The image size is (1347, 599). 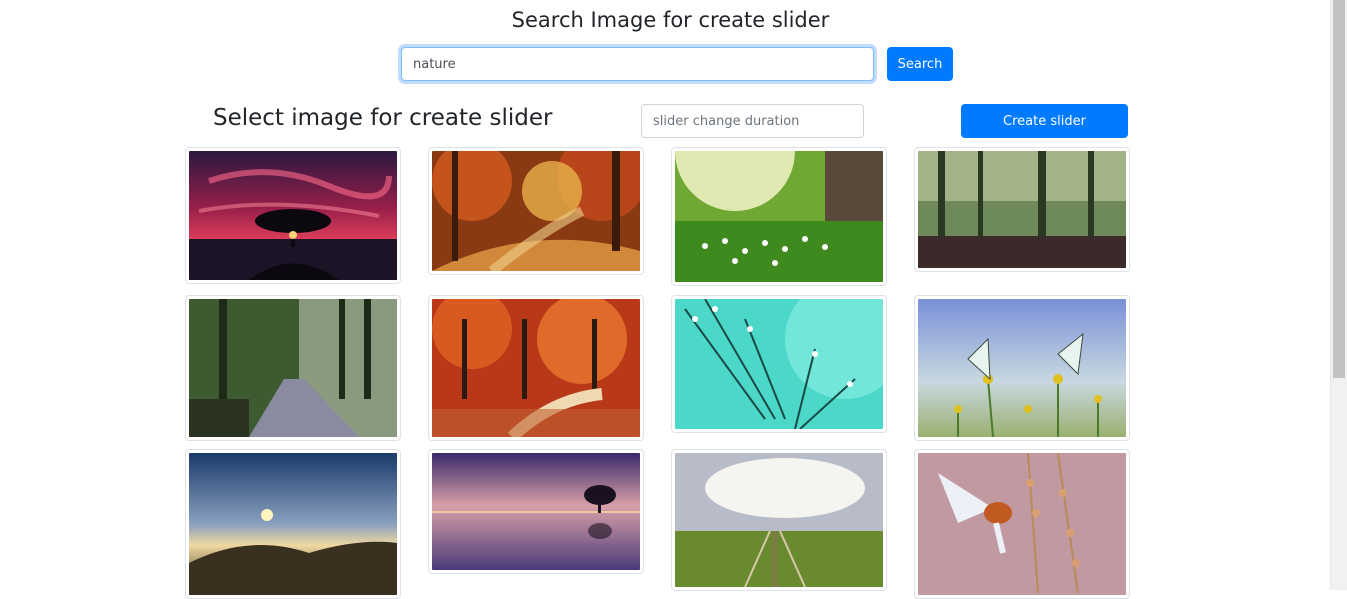 I want to click on dandelion-dew-photo, so click(x=779, y=364).